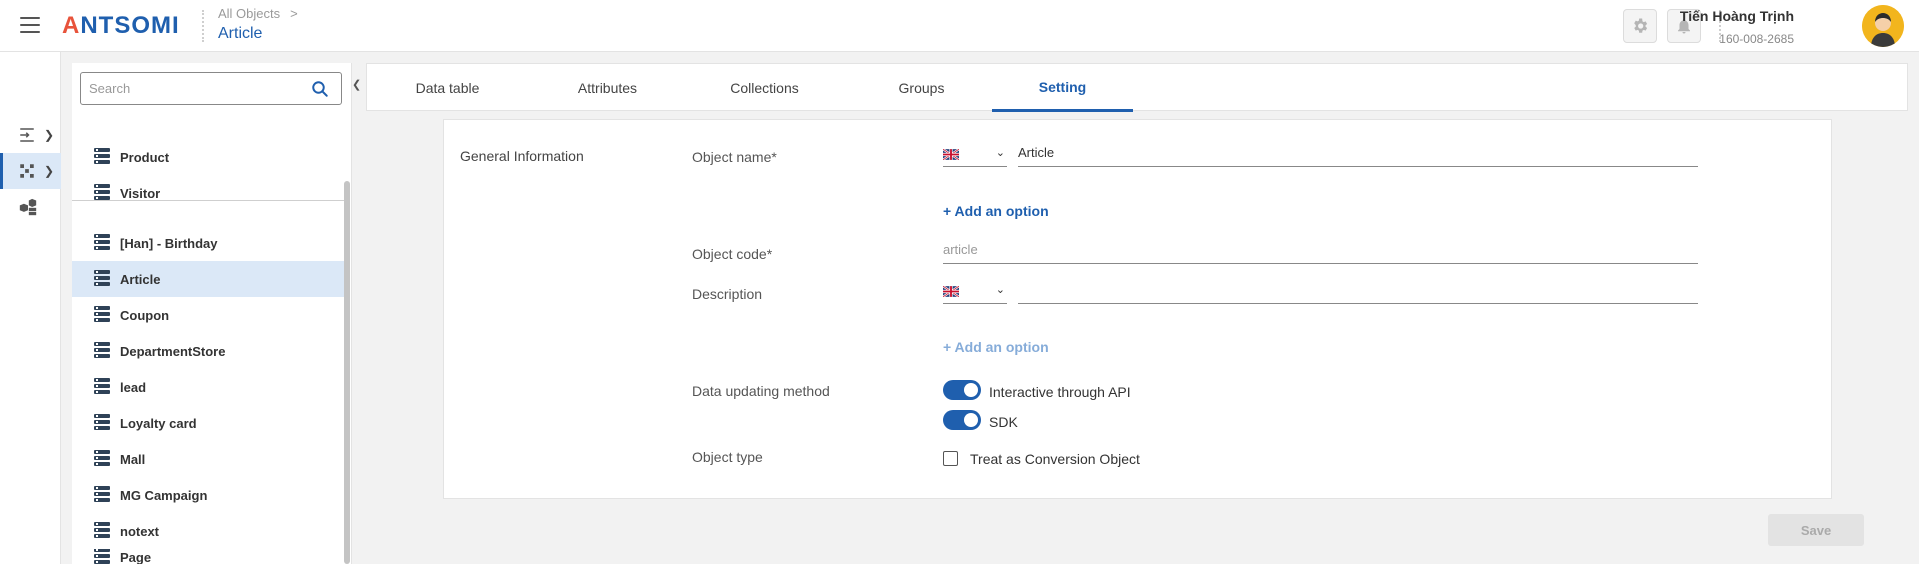 Image resolution: width=1919 pixels, height=564 pixels. Describe the element at coordinates (447, 88) in the screenshot. I see `tab-data-table: Data table` at that location.